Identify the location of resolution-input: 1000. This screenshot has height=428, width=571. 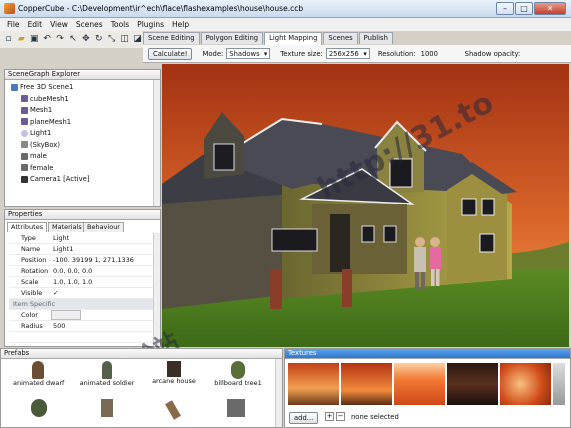
(439, 53).